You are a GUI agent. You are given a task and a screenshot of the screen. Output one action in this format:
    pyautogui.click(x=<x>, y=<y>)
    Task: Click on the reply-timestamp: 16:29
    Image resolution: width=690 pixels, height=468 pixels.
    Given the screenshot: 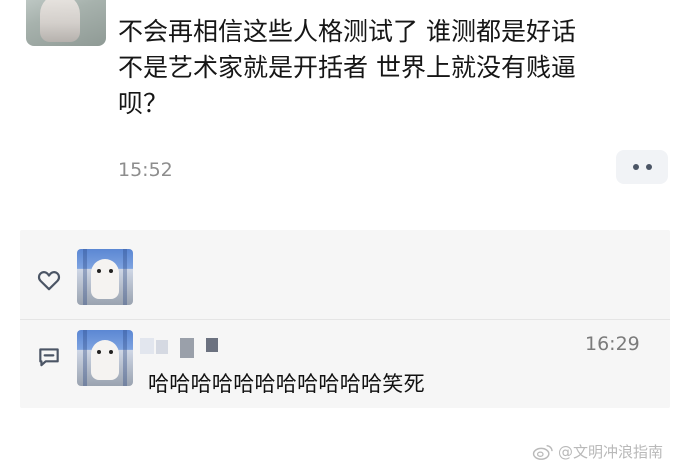 What is the action you would take?
    pyautogui.click(x=612, y=344)
    